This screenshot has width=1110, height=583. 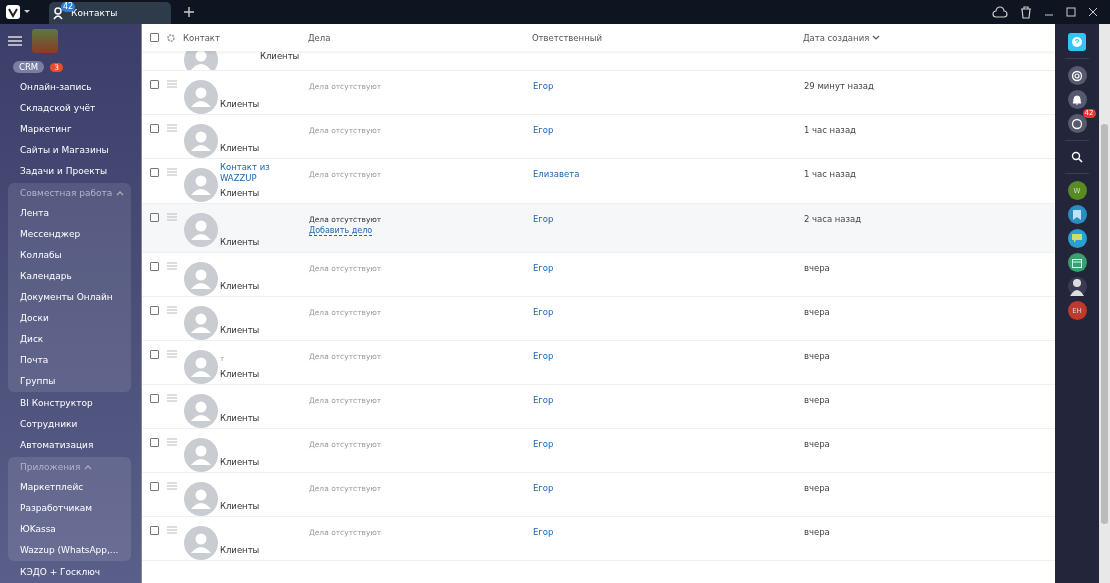 What do you see at coordinates (69, 381) in the screenshot?
I see `sidebar-item: Группы` at bounding box center [69, 381].